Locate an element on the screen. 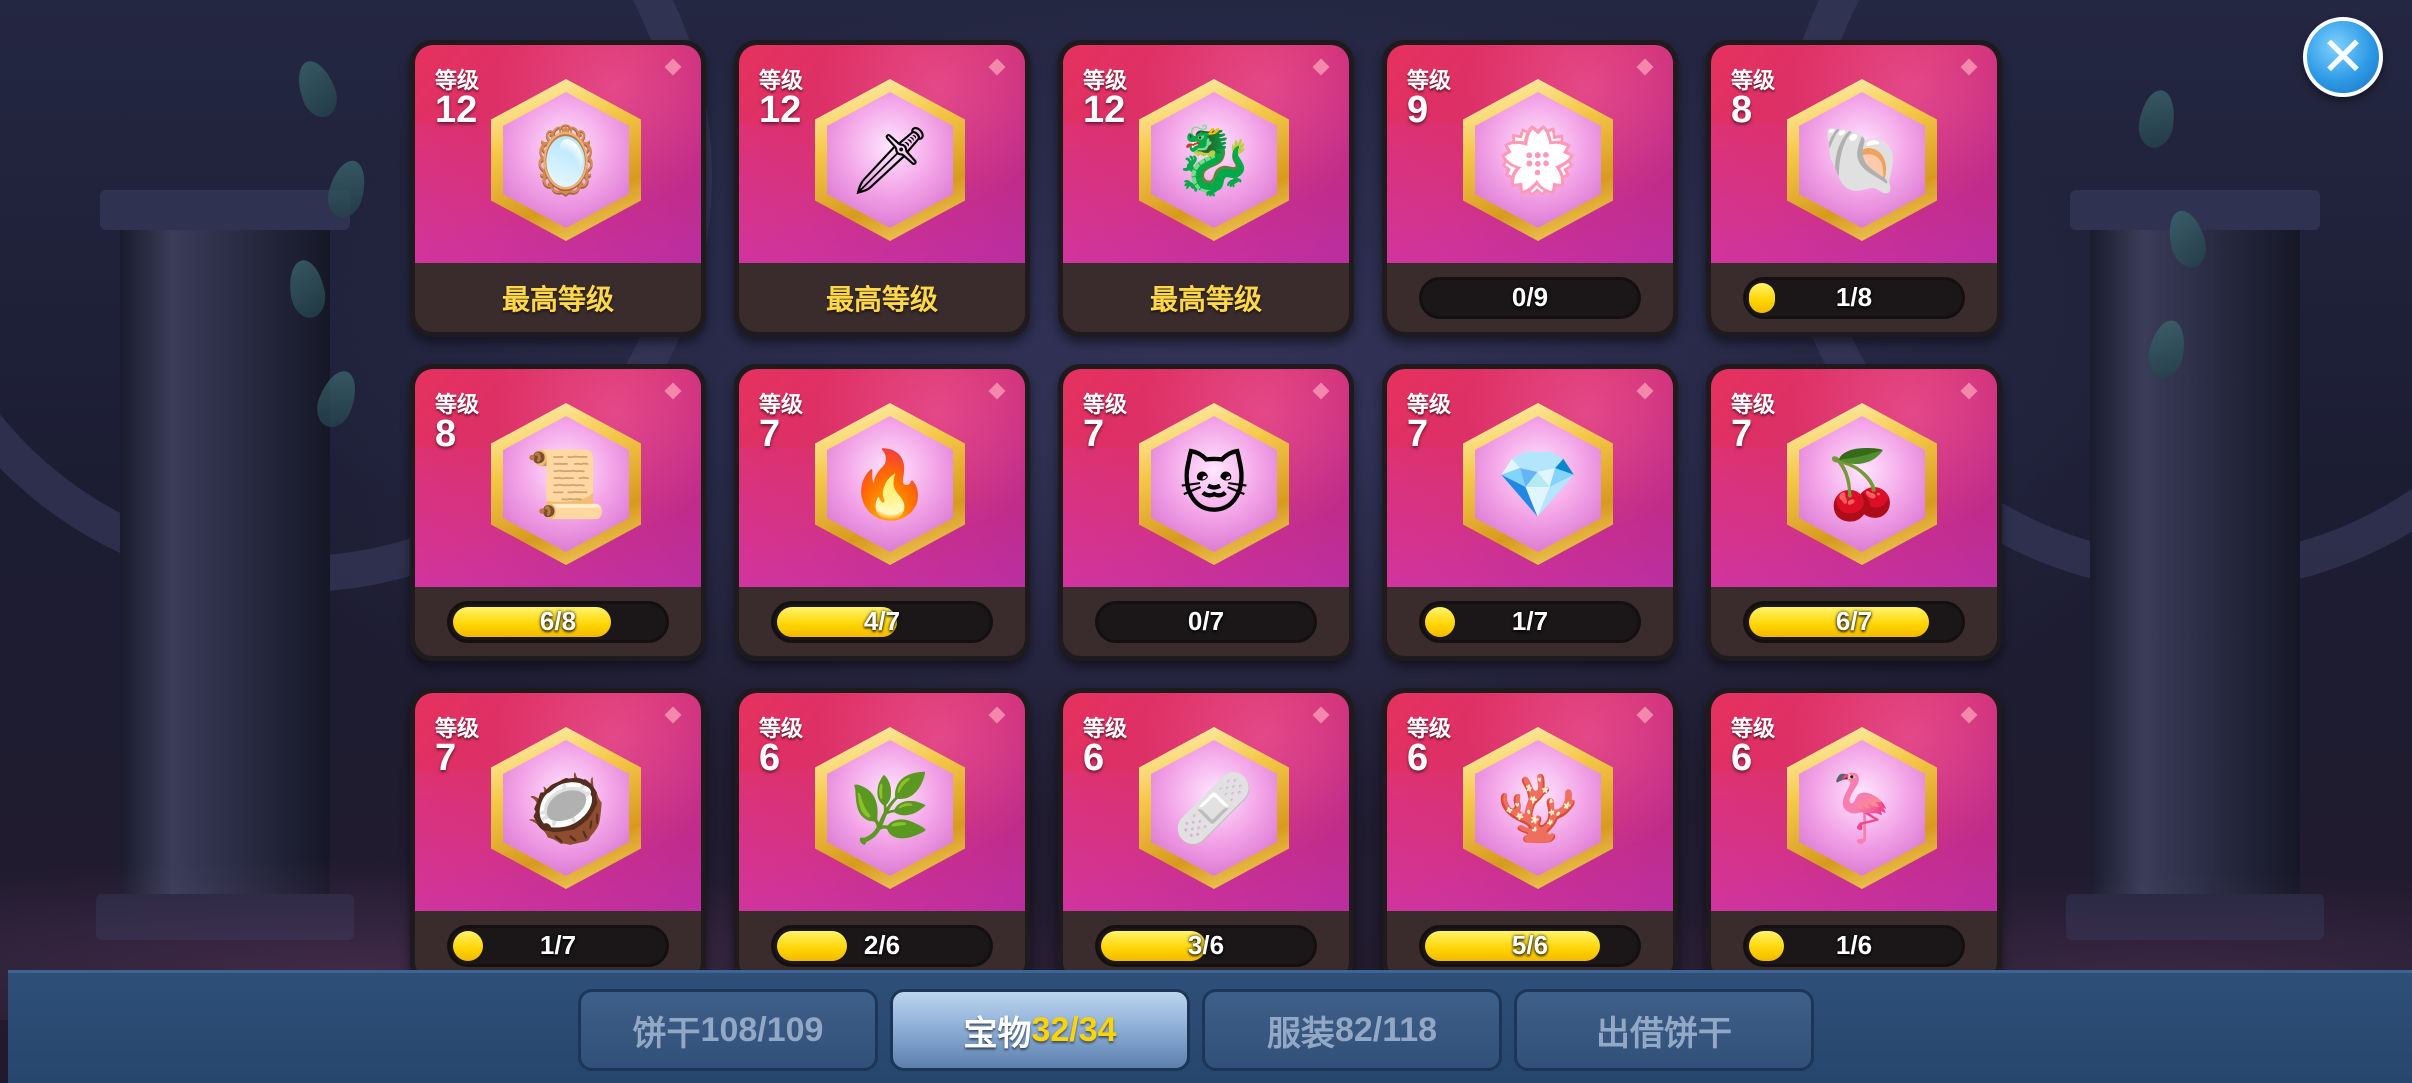 This screenshot has height=1083, width=2412. treasure-card: 等级 7 💎 1/7 is located at coordinates (1530, 512).